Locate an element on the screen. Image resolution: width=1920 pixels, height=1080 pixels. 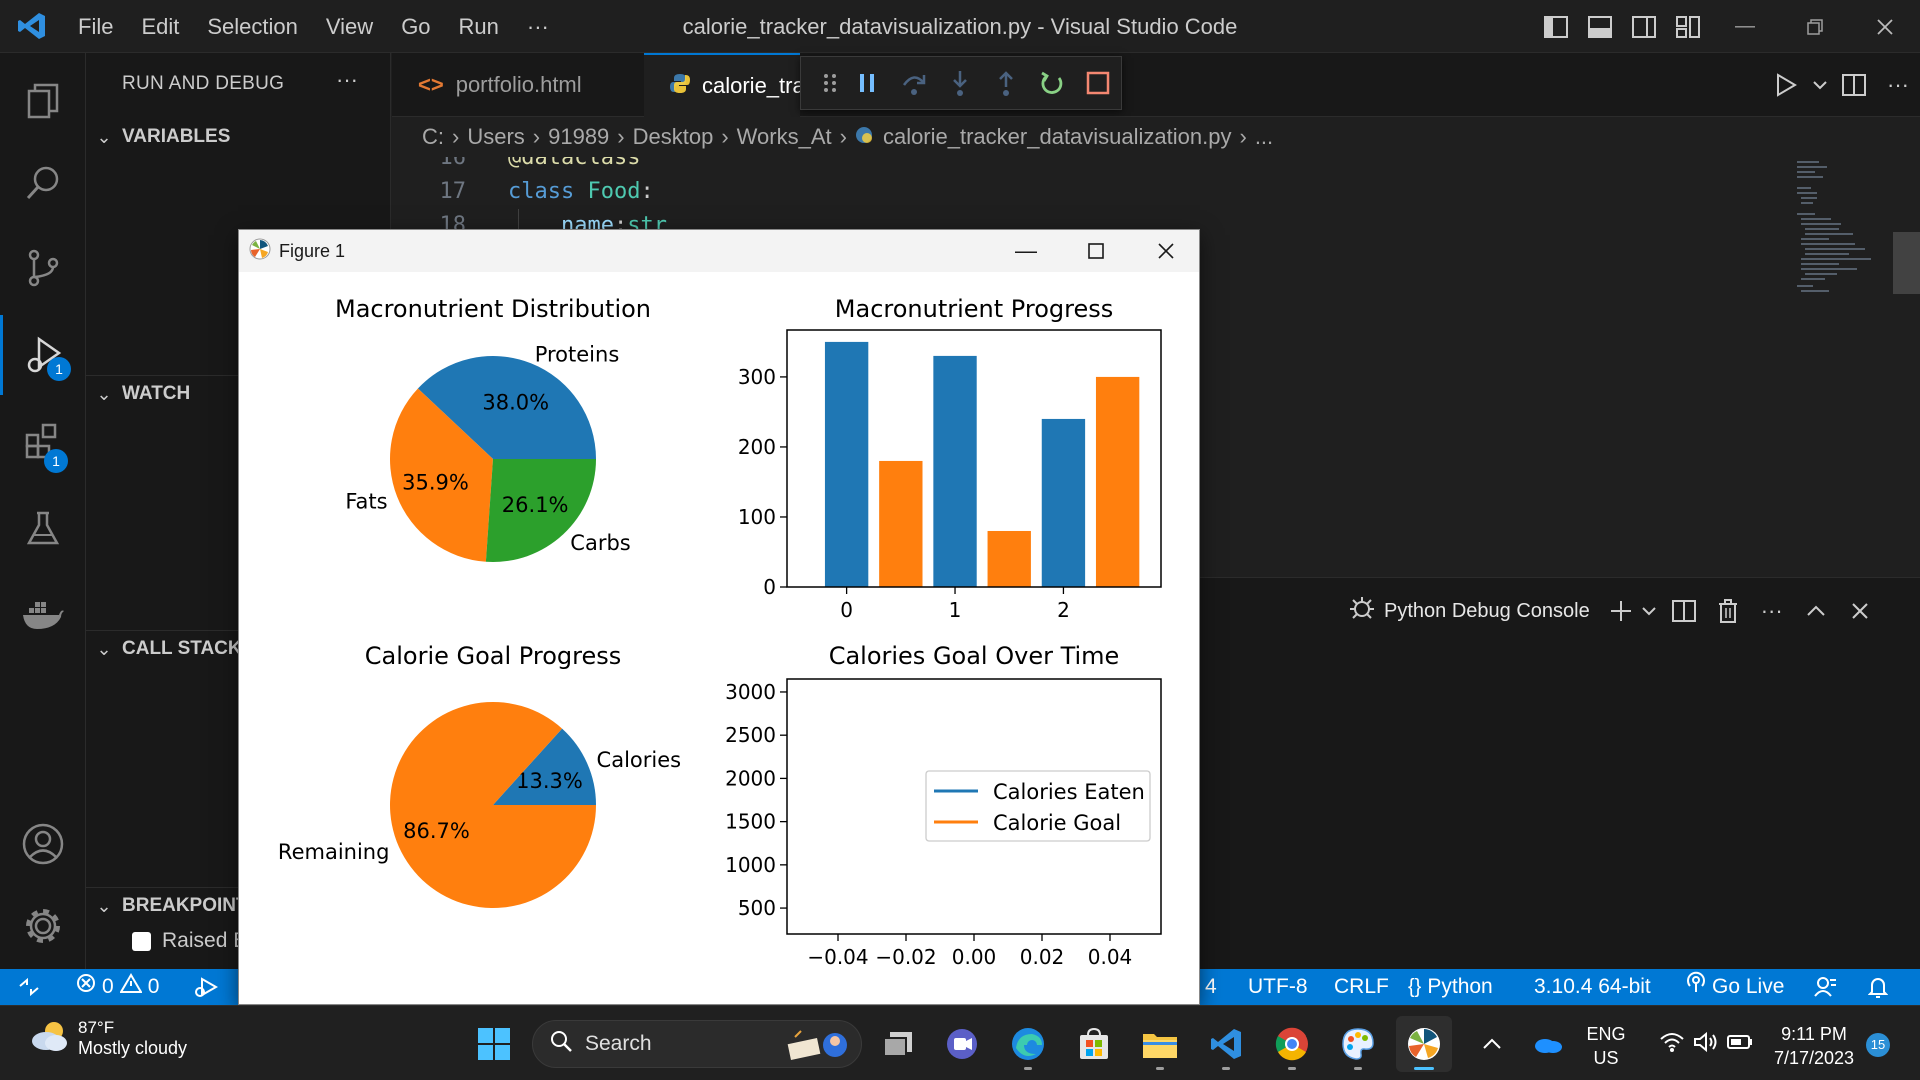
minimize-icon: — is located at coordinates (1745, 26).